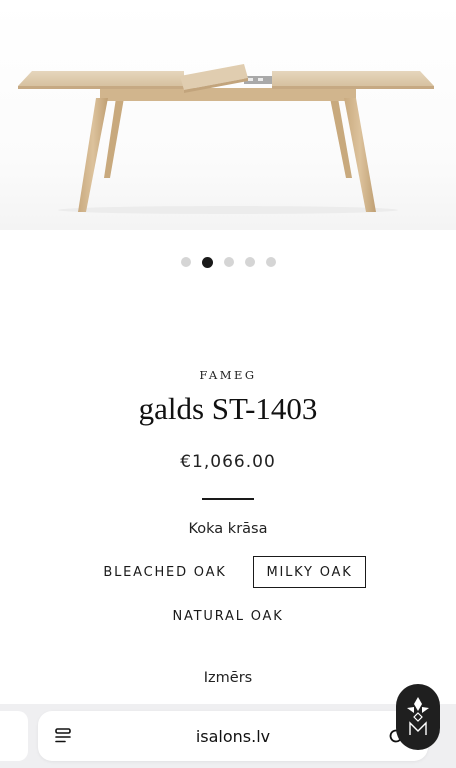 This screenshot has height=768, width=456. Describe the element at coordinates (228, 499) in the screenshot. I see `divider` at that location.